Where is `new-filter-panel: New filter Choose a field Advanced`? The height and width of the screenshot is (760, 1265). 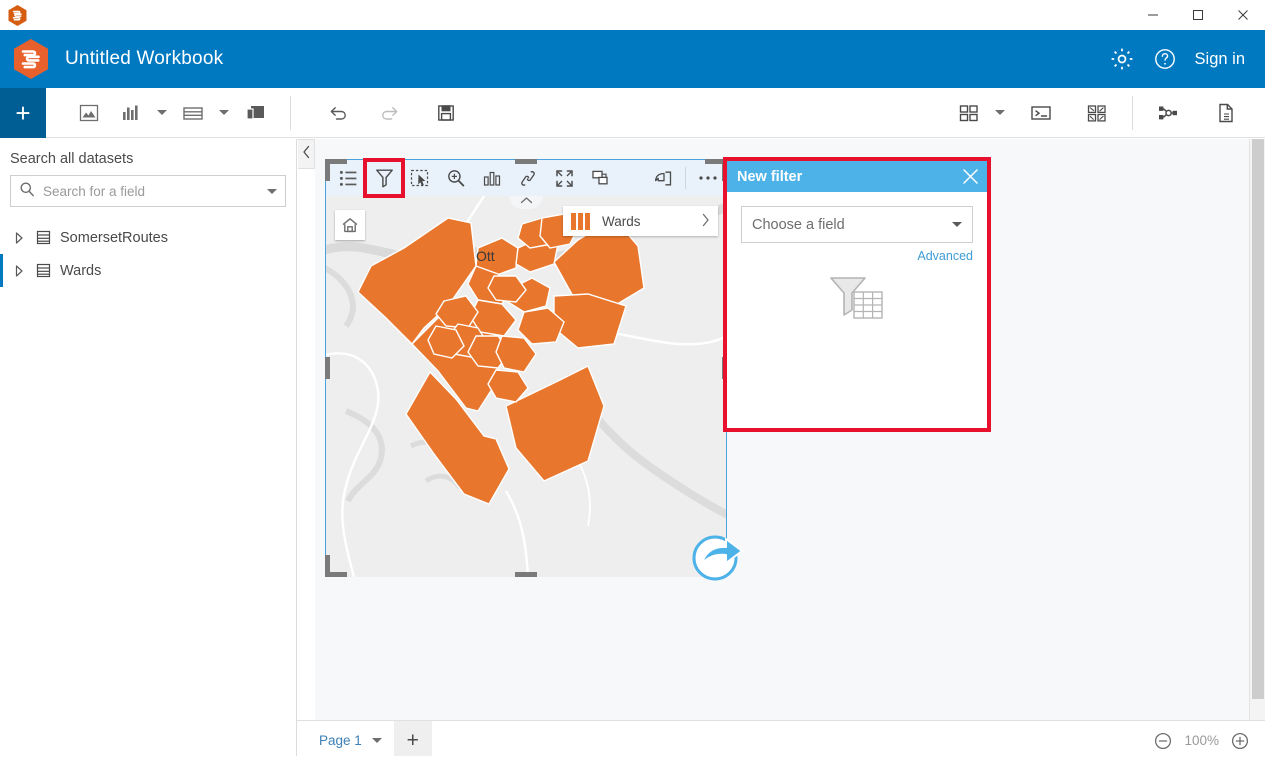 new-filter-panel: New filter Choose a field Advanced is located at coordinates (857, 294).